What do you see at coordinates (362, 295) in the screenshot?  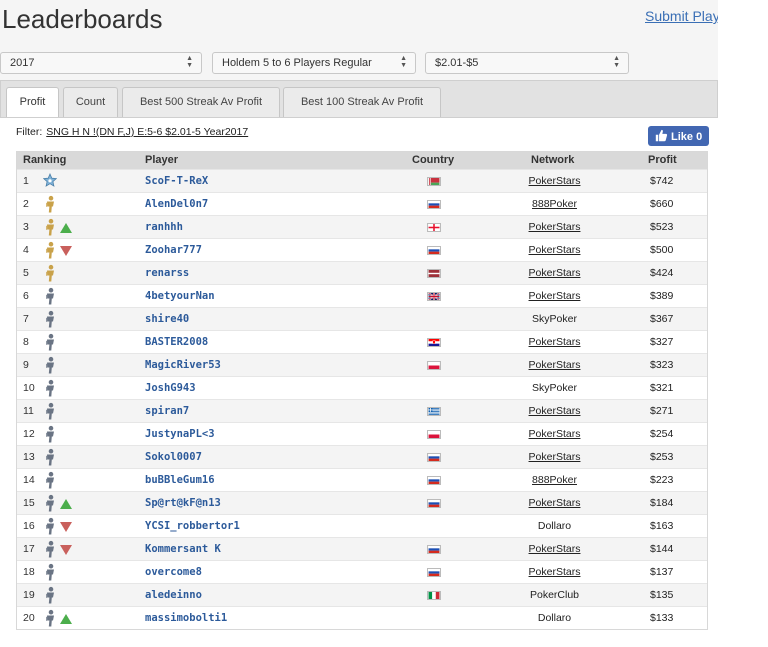 I see `table-row: 6 4betyourNan PokerStars $389` at bounding box center [362, 295].